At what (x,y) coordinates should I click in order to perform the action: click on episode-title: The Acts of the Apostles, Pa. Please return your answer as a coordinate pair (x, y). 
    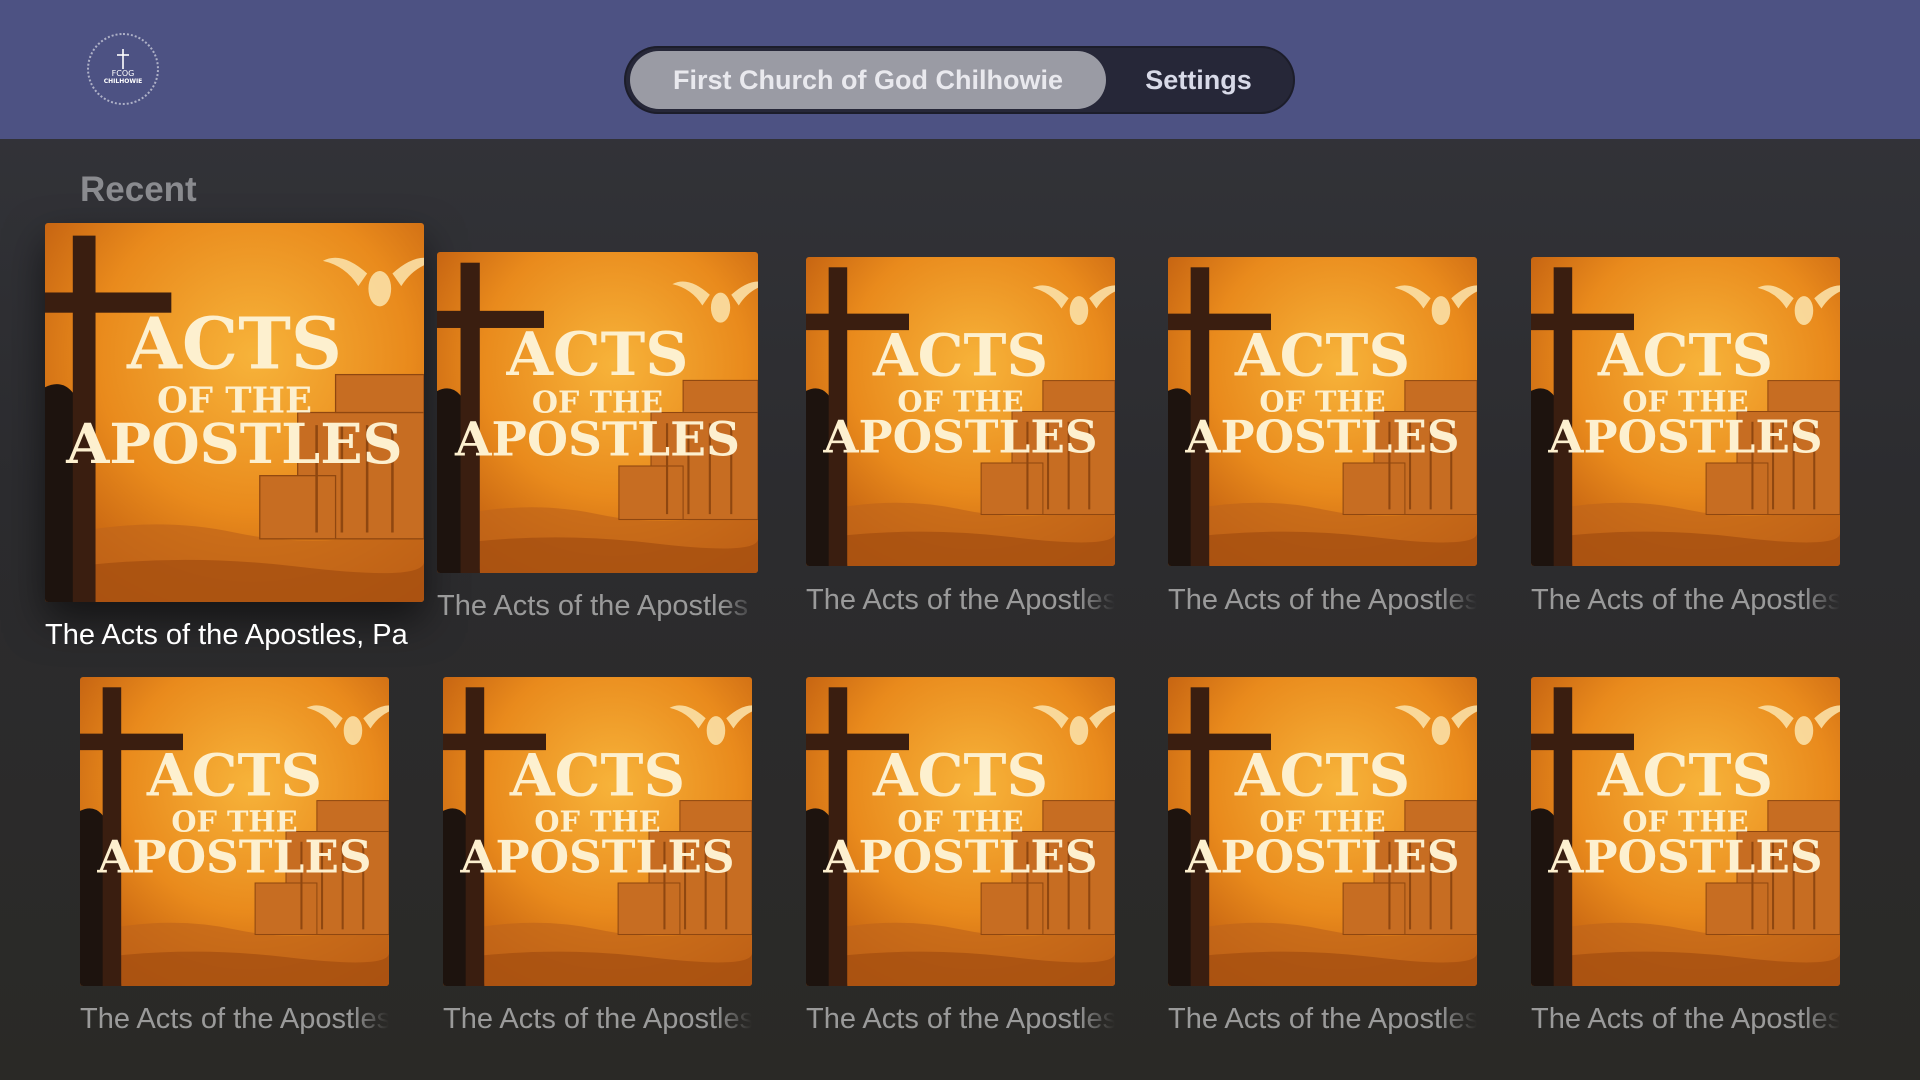
    Looking at the image, I should click on (226, 635).